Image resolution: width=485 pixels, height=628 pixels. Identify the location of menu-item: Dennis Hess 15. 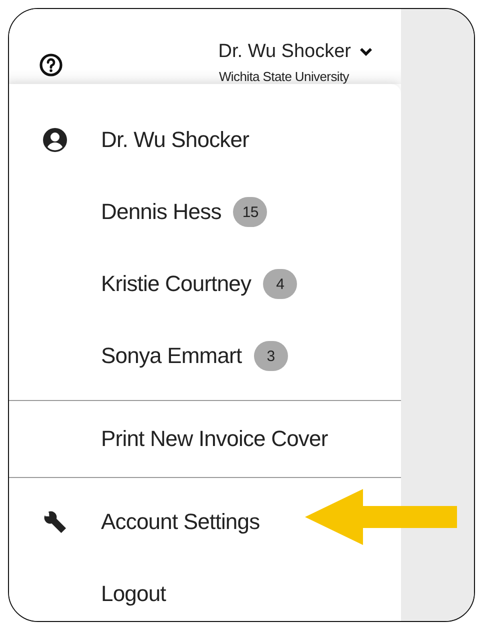
(205, 212).